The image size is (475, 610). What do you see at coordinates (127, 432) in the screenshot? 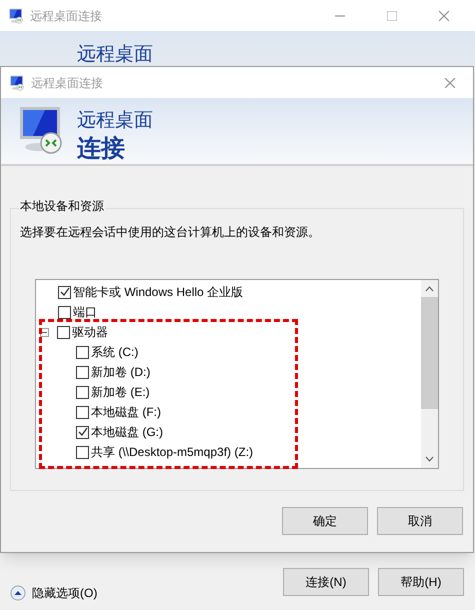
I see `device-label: 本地磁盘 (G:)` at bounding box center [127, 432].